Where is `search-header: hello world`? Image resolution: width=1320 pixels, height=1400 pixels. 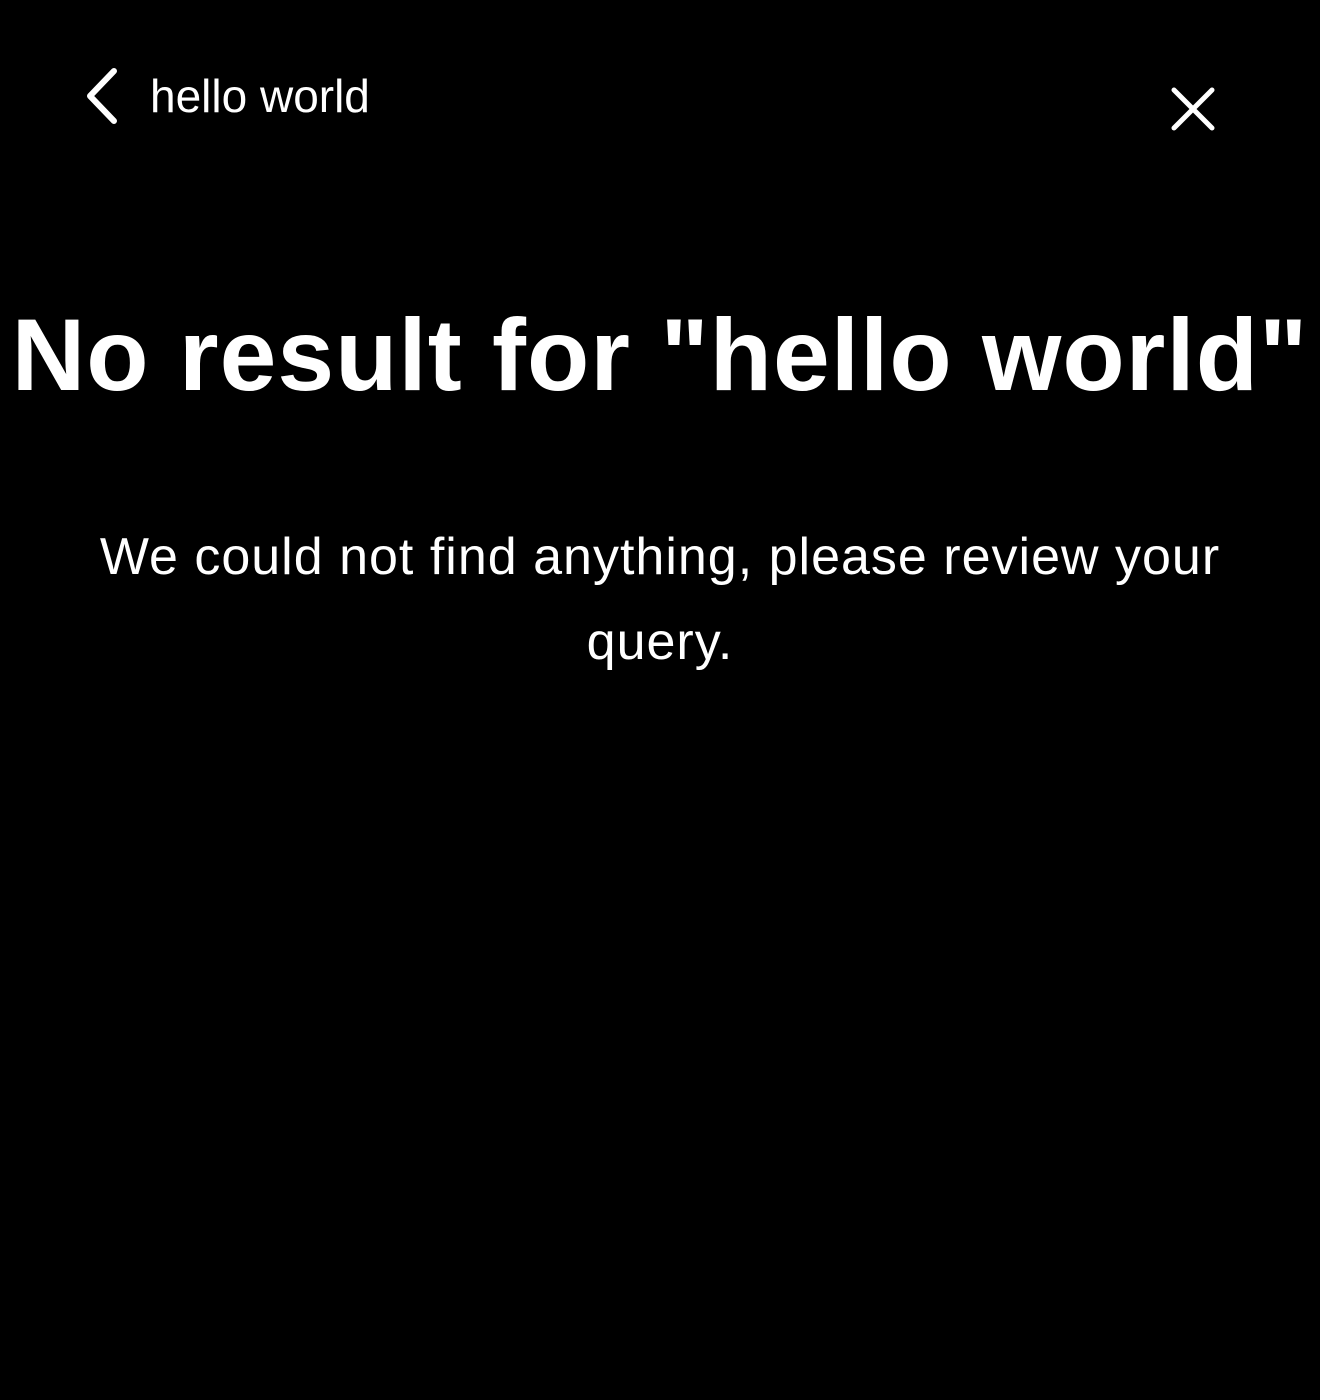 search-header: hello world is located at coordinates (660, 95).